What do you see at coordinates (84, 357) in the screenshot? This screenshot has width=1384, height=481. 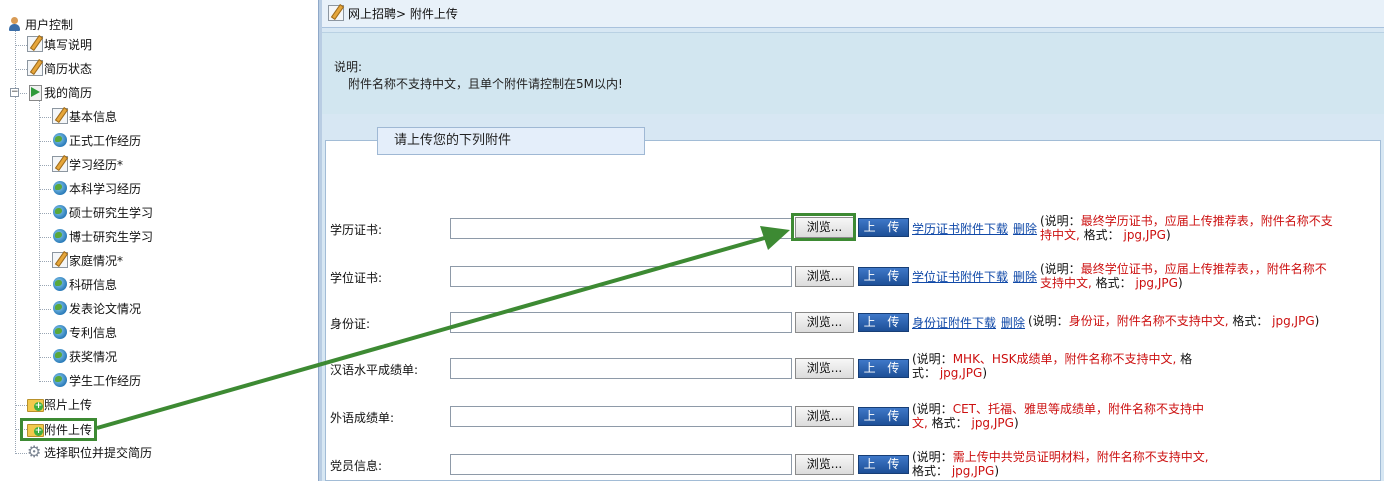 I see `sidebar-item-awards: 获奖情况` at bounding box center [84, 357].